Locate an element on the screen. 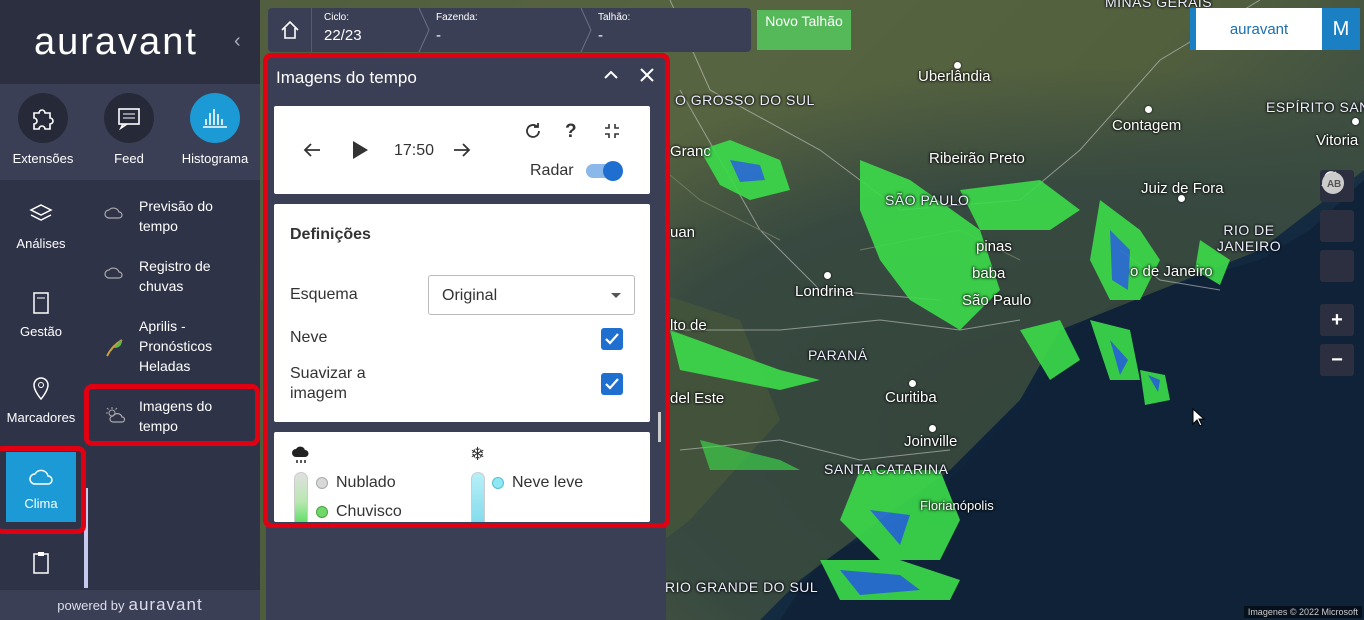 This screenshot has width=1364, height=620. submenu-aprilis: Aprilis - Pronósticos Heladas is located at coordinates (174, 346).